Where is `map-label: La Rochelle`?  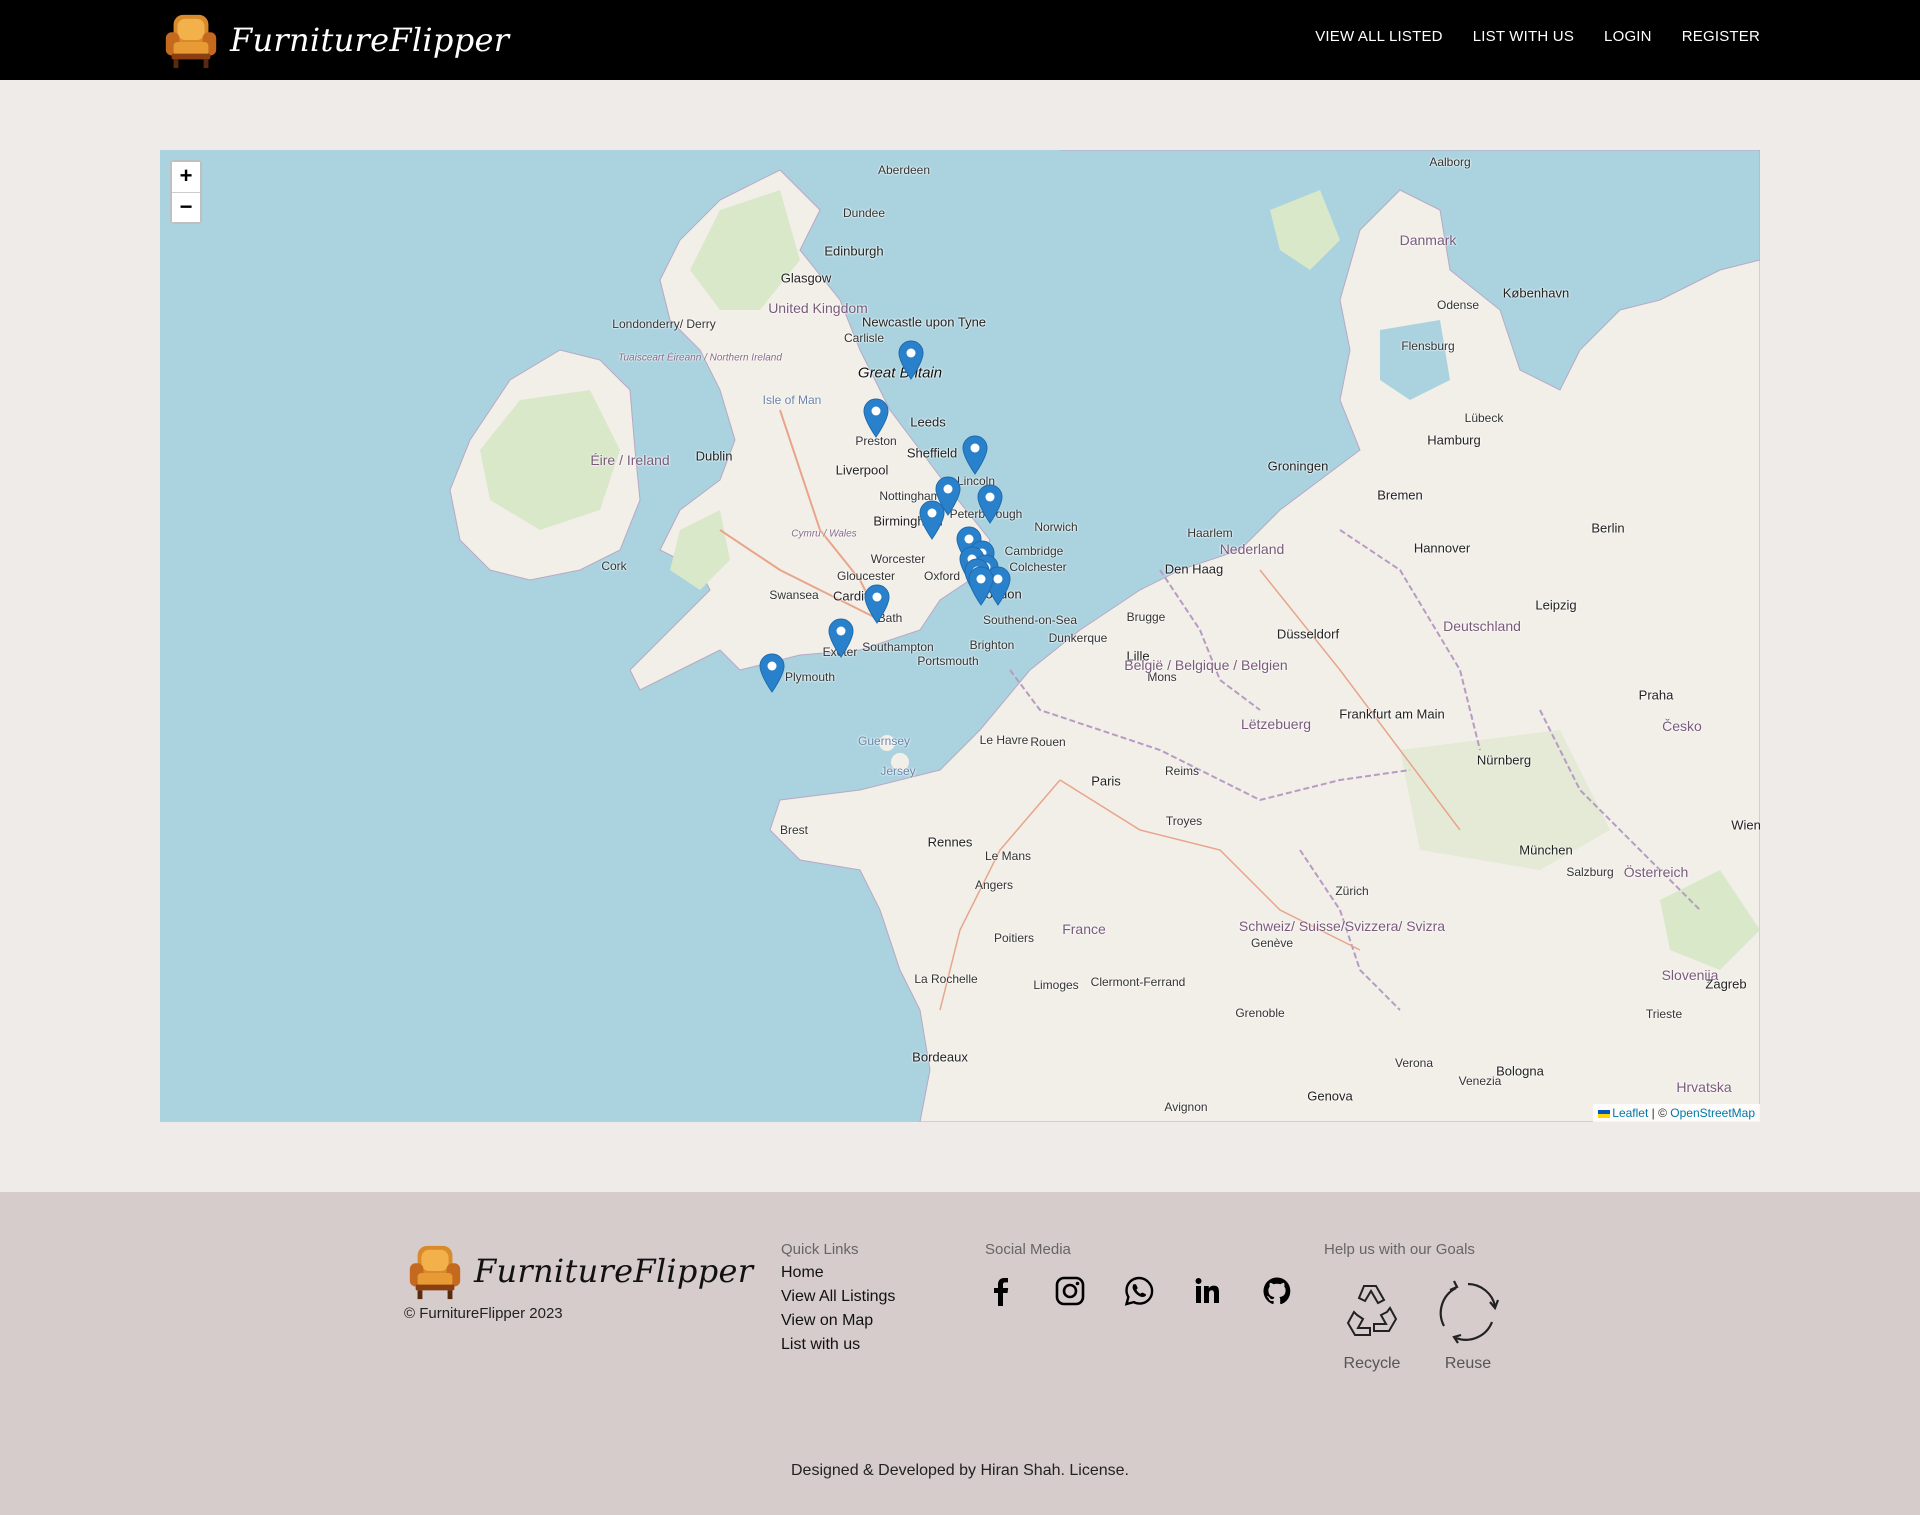 map-label: La Rochelle is located at coordinates (946, 979).